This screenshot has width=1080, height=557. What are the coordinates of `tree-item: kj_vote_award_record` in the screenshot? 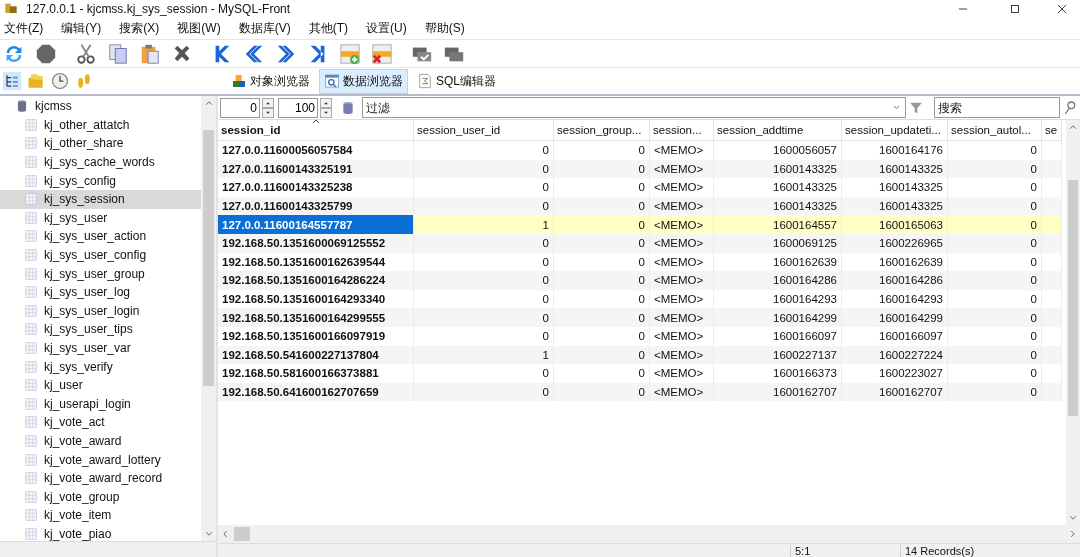 It's located at (100, 478).